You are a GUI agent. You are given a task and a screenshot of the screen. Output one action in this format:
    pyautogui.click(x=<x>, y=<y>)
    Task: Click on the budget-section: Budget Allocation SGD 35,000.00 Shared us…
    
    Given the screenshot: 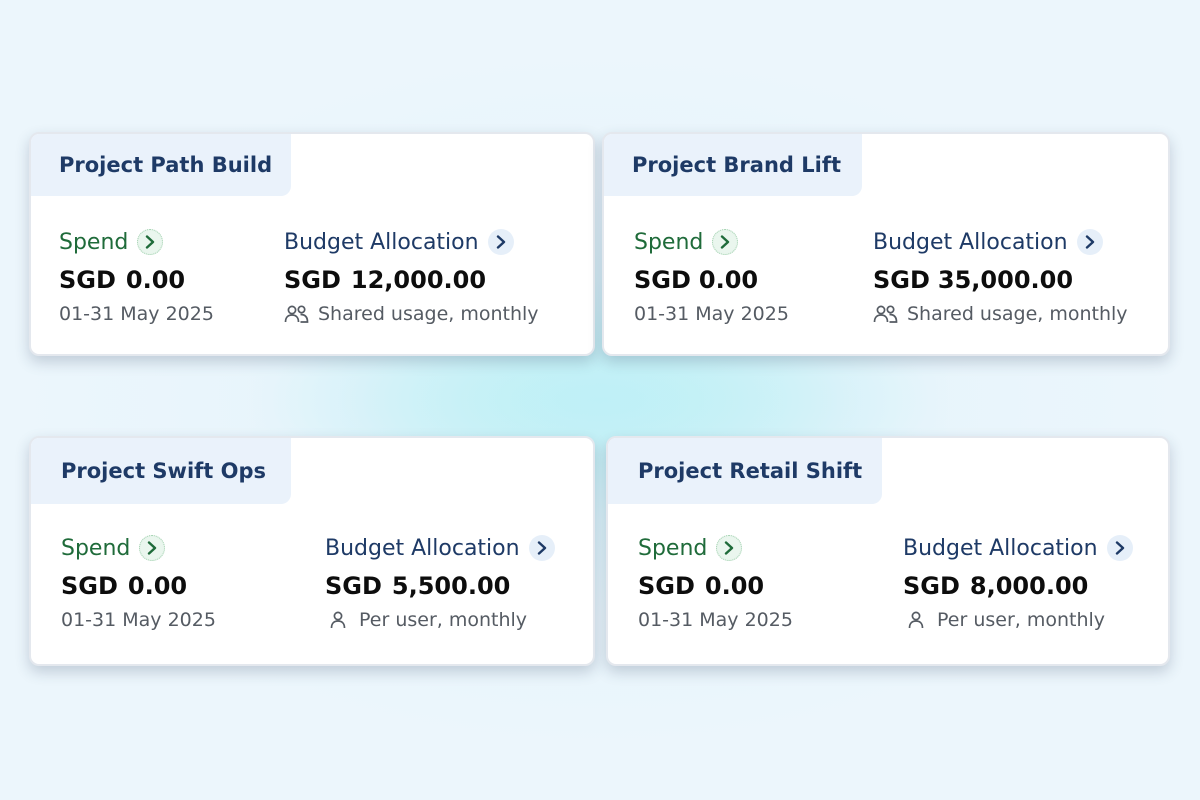 What is the action you would take?
    pyautogui.click(x=1000, y=277)
    